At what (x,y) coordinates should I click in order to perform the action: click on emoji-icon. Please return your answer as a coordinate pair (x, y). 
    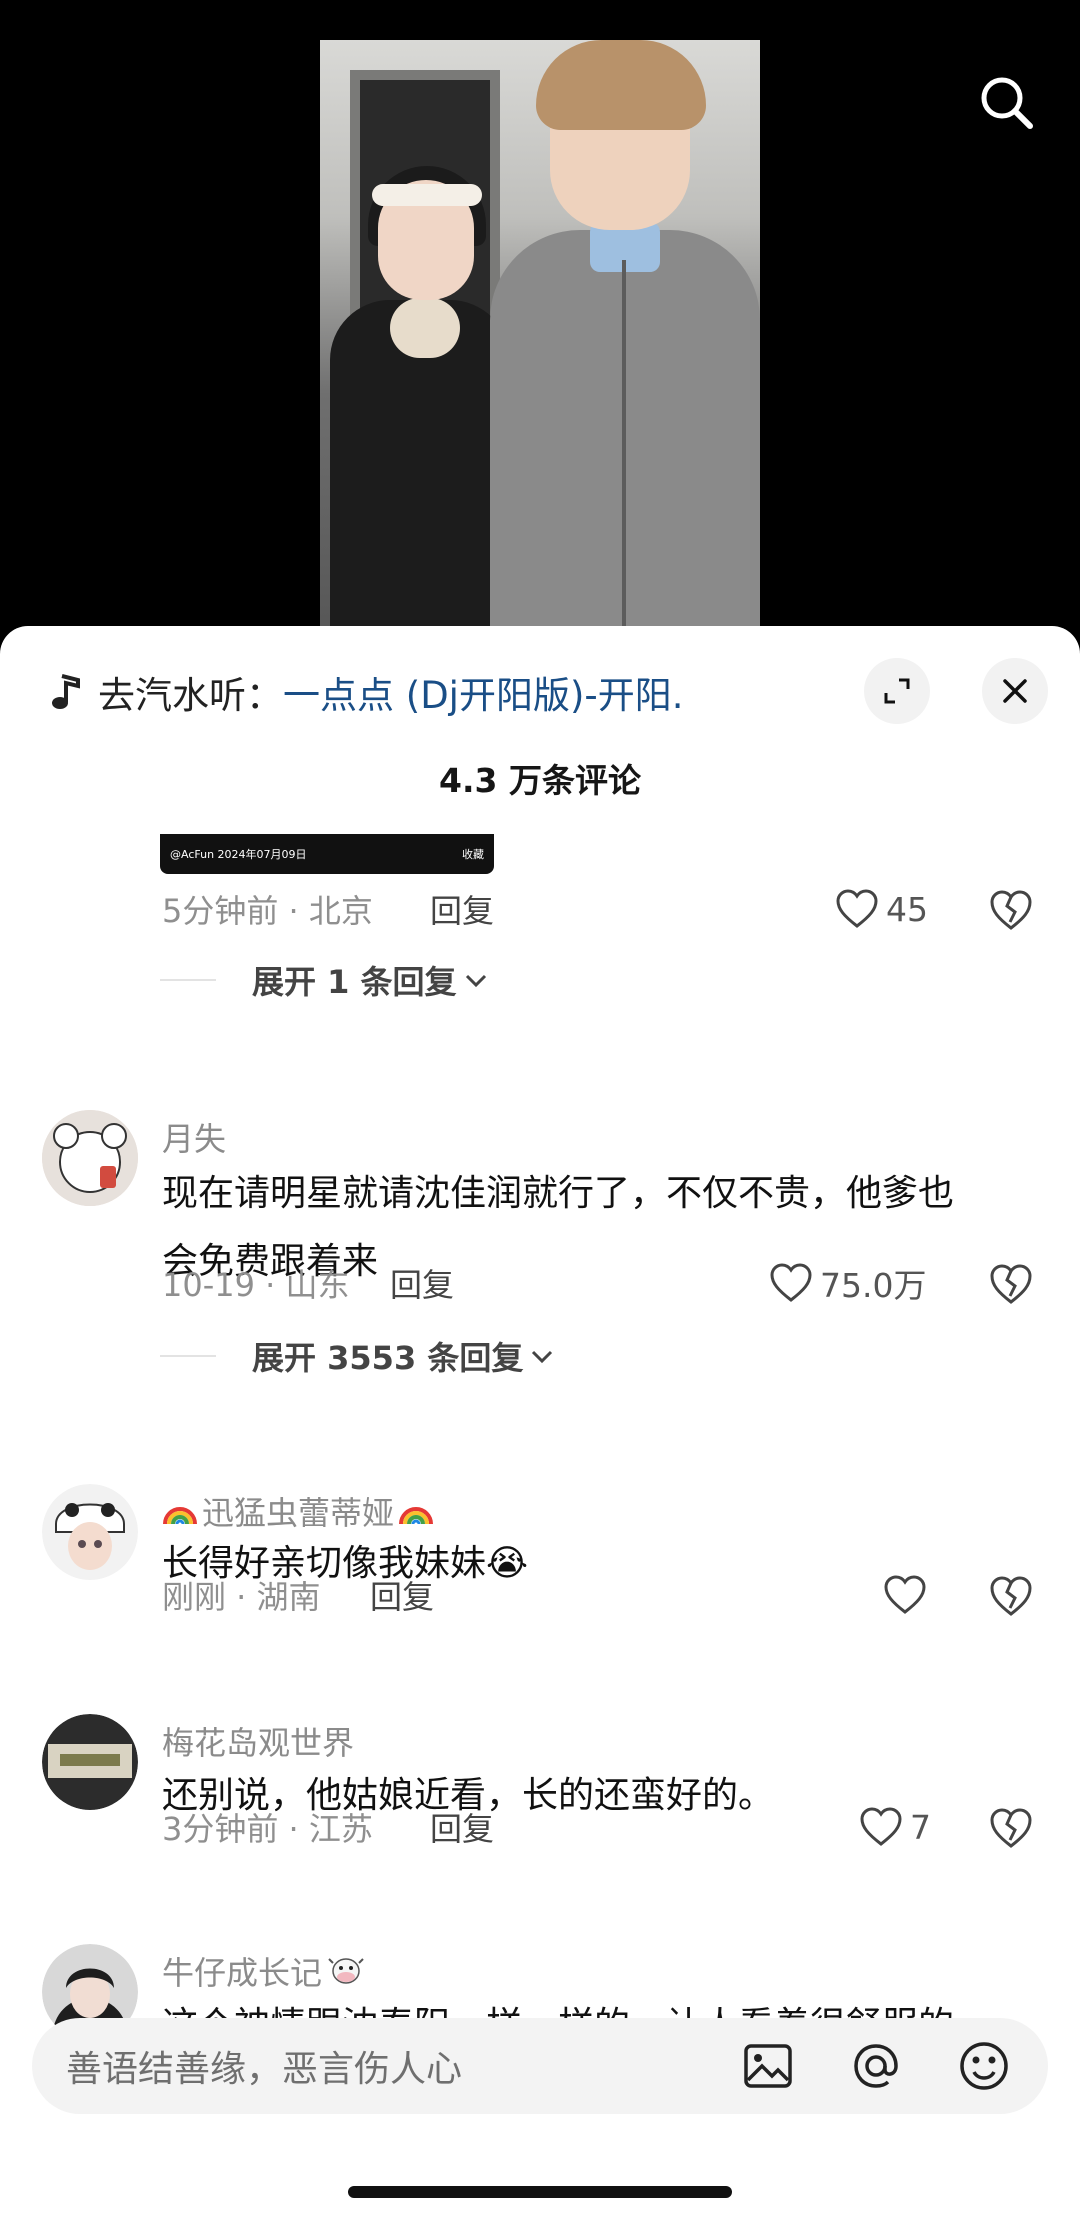
    Looking at the image, I should click on (984, 2066).